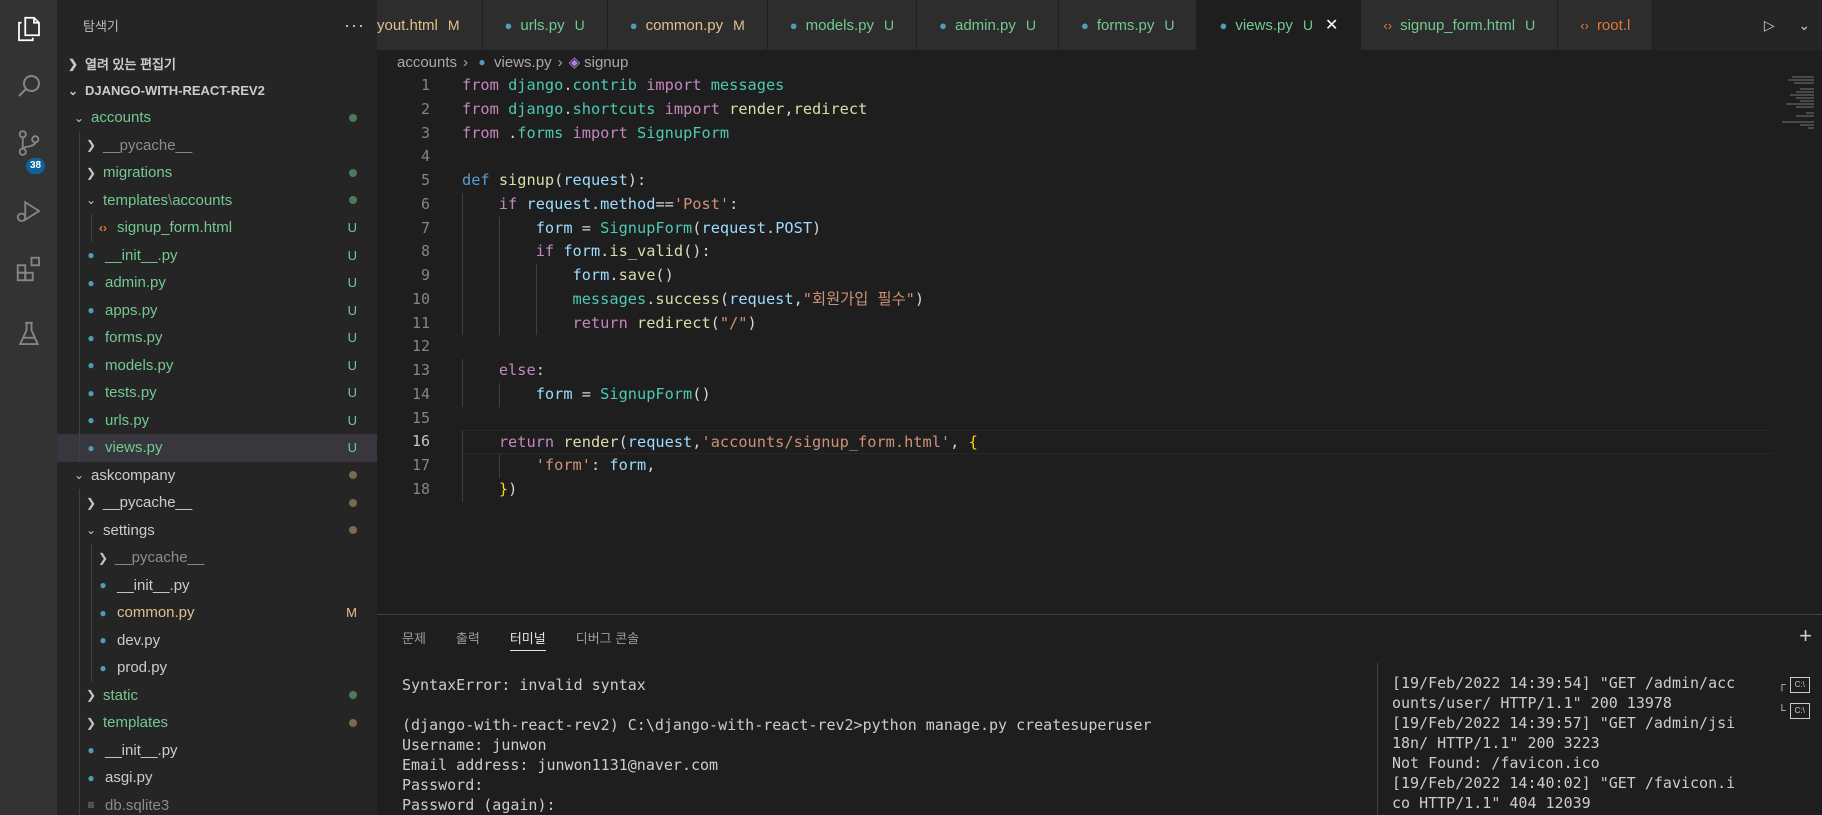  I want to click on code-line: return redirect("/"), so click(1117, 323).